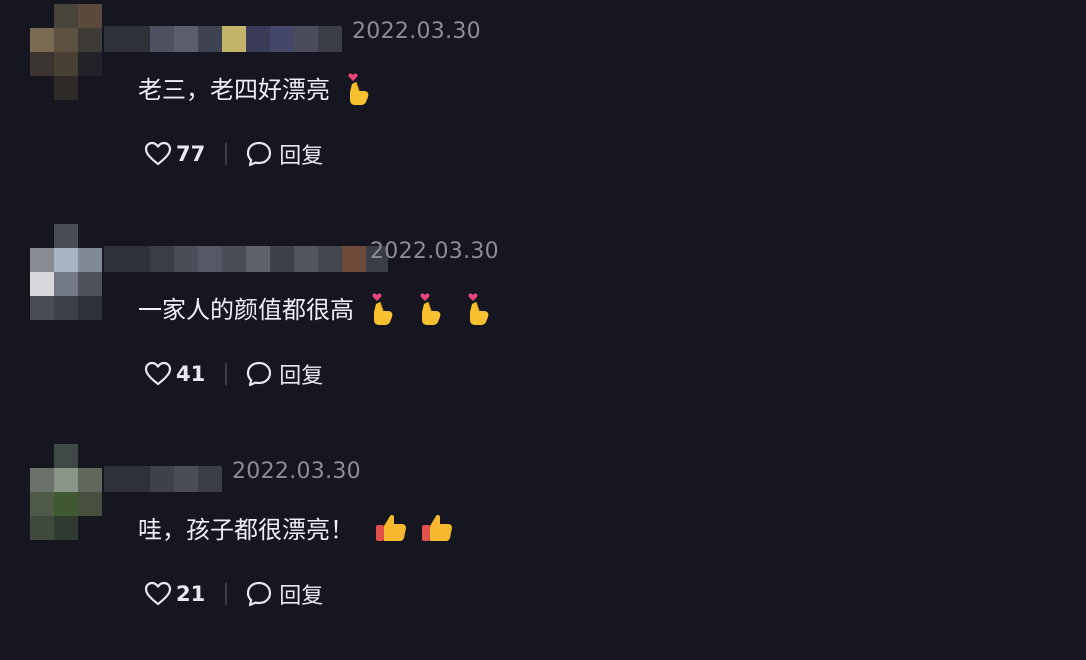 The width and height of the screenshot is (1086, 660). What do you see at coordinates (246, 310) in the screenshot?
I see `comment-body: 一家人的颜值都很高` at bounding box center [246, 310].